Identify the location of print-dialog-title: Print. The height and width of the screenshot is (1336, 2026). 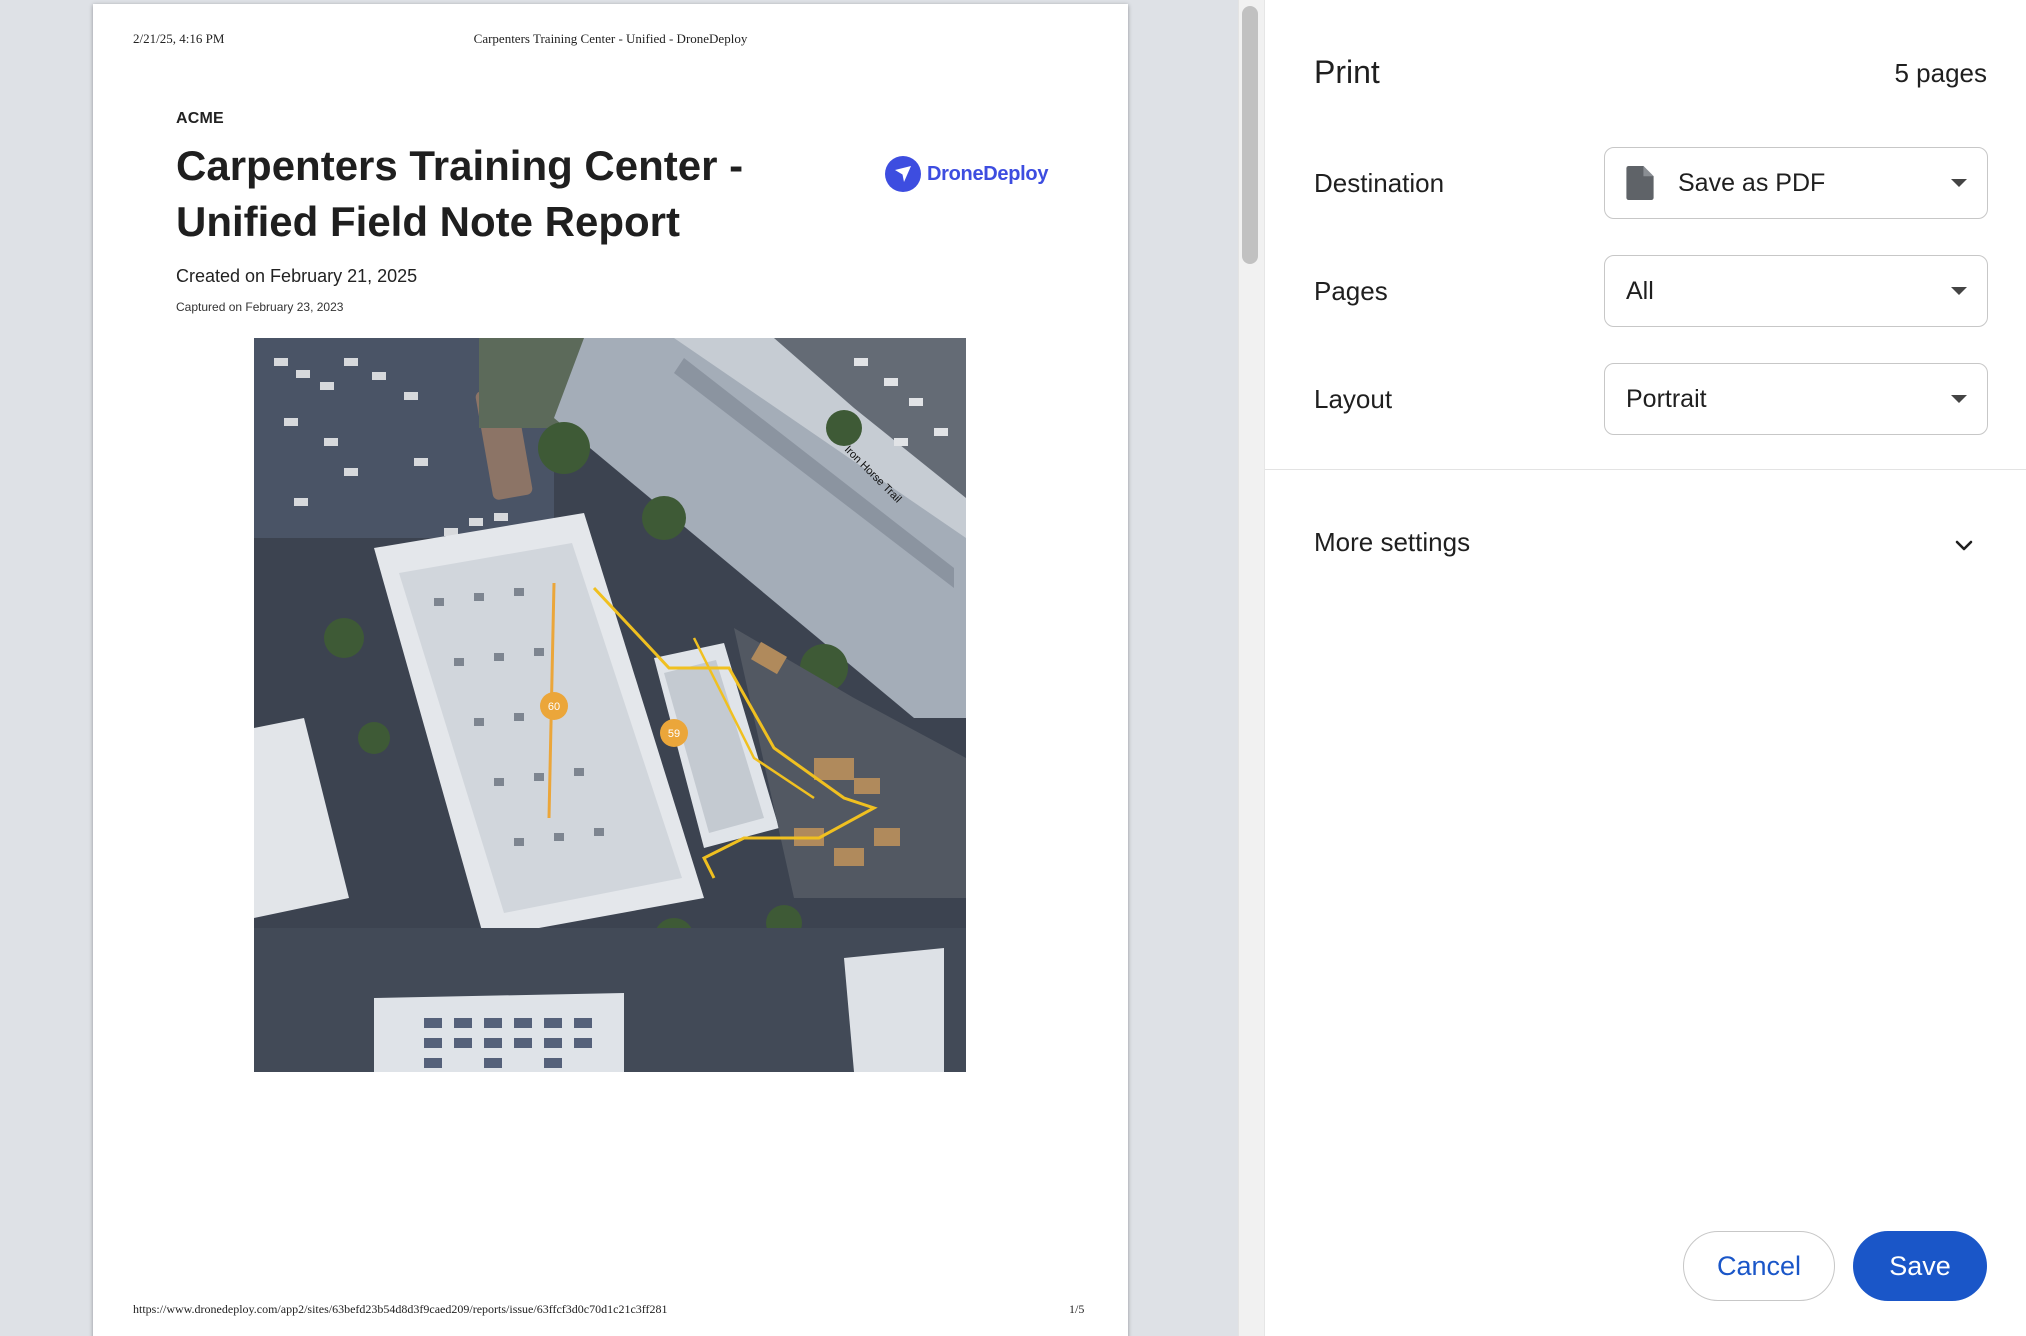
(1347, 72).